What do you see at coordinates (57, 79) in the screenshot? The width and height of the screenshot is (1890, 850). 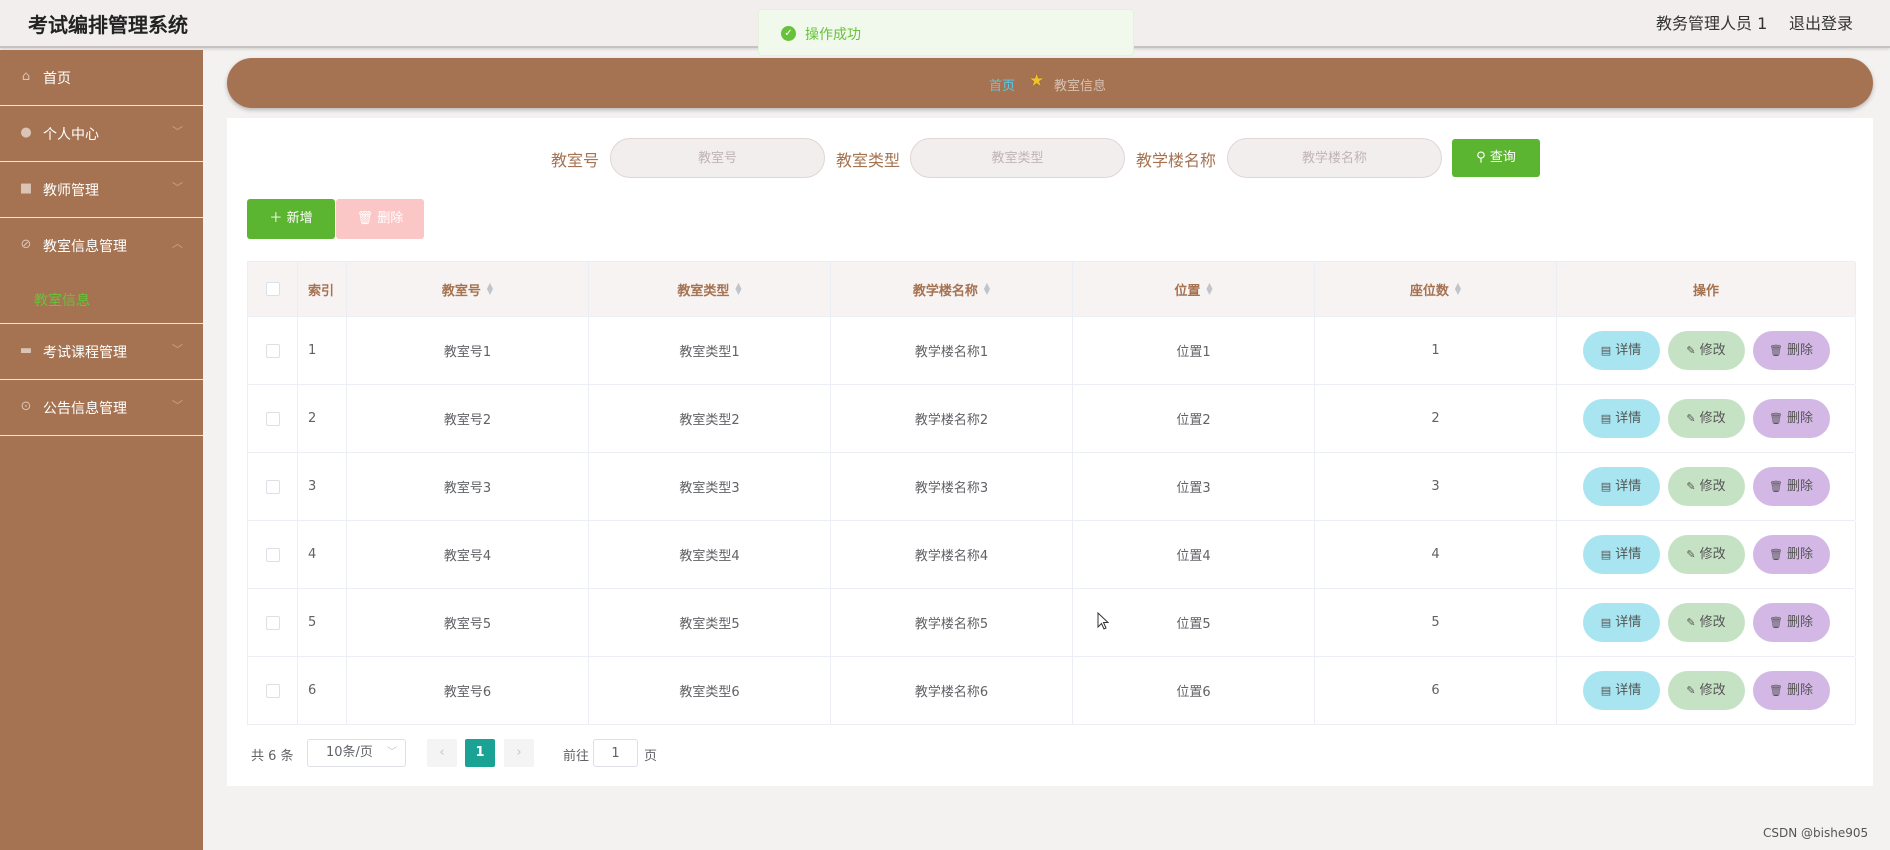 I see `sidebar-item-label: 首页` at bounding box center [57, 79].